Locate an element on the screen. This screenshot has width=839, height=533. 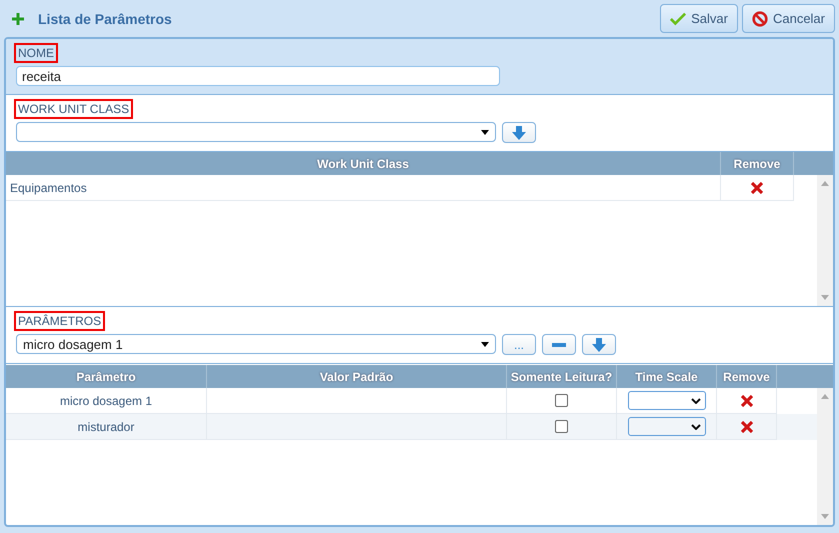
plus-icon is located at coordinates (18, 18).